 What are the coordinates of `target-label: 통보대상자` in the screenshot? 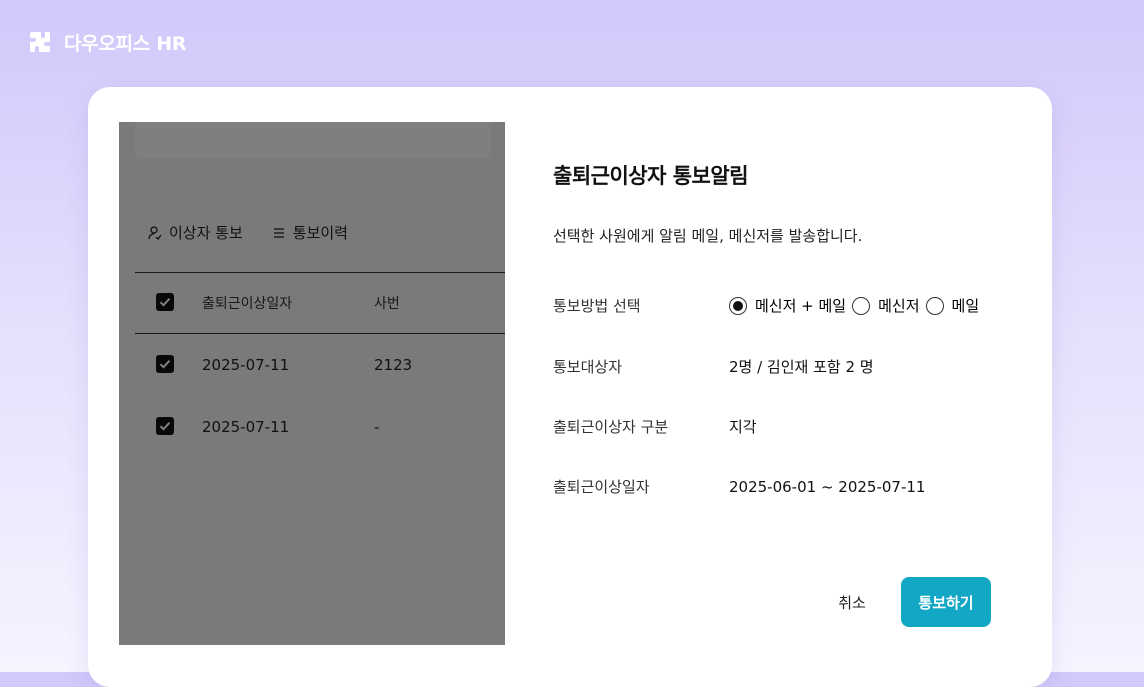 It's located at (588, 367).